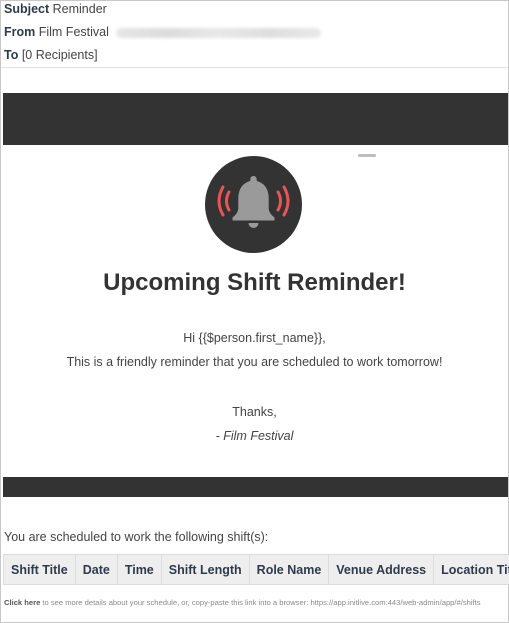 The width and height of the screenshot is (509, 623). What do you see at coordinates (139, 569) in the screenshot?
I see `column-header: Time` at bounding box center [139, 569].